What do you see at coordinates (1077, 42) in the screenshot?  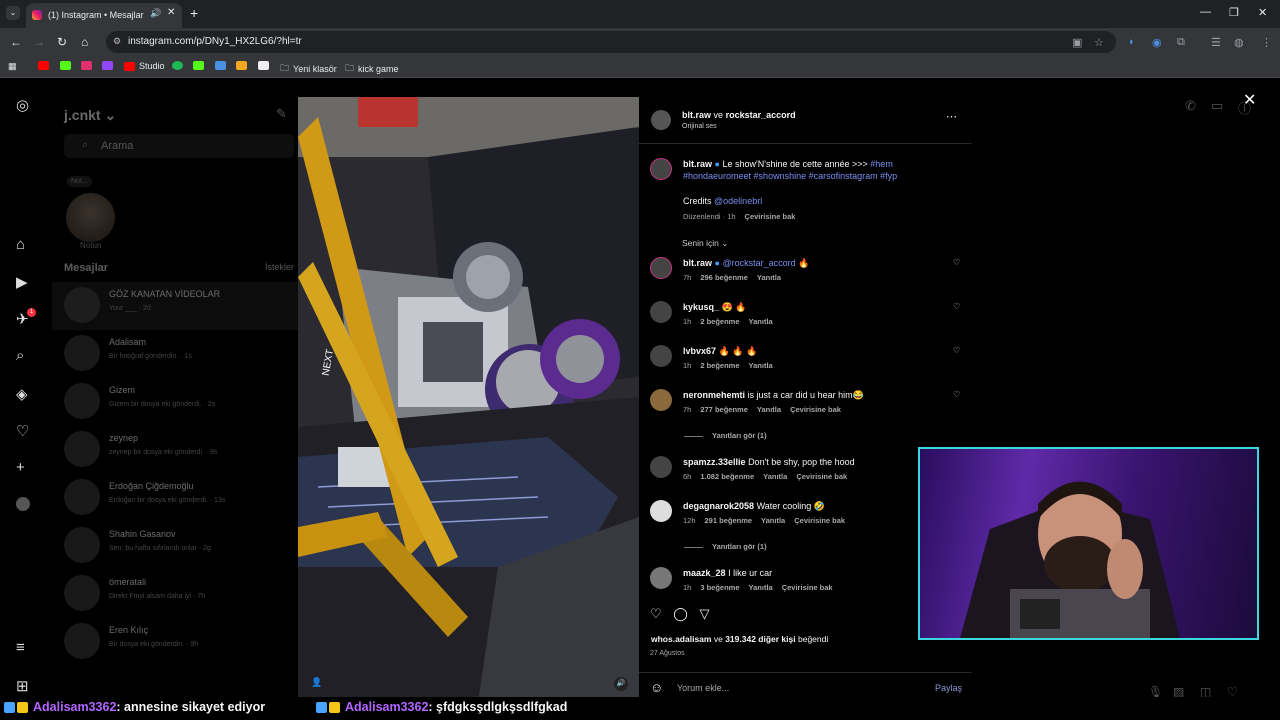 I see `install-app-icon: ▣` at bounding box center [1077, 42].